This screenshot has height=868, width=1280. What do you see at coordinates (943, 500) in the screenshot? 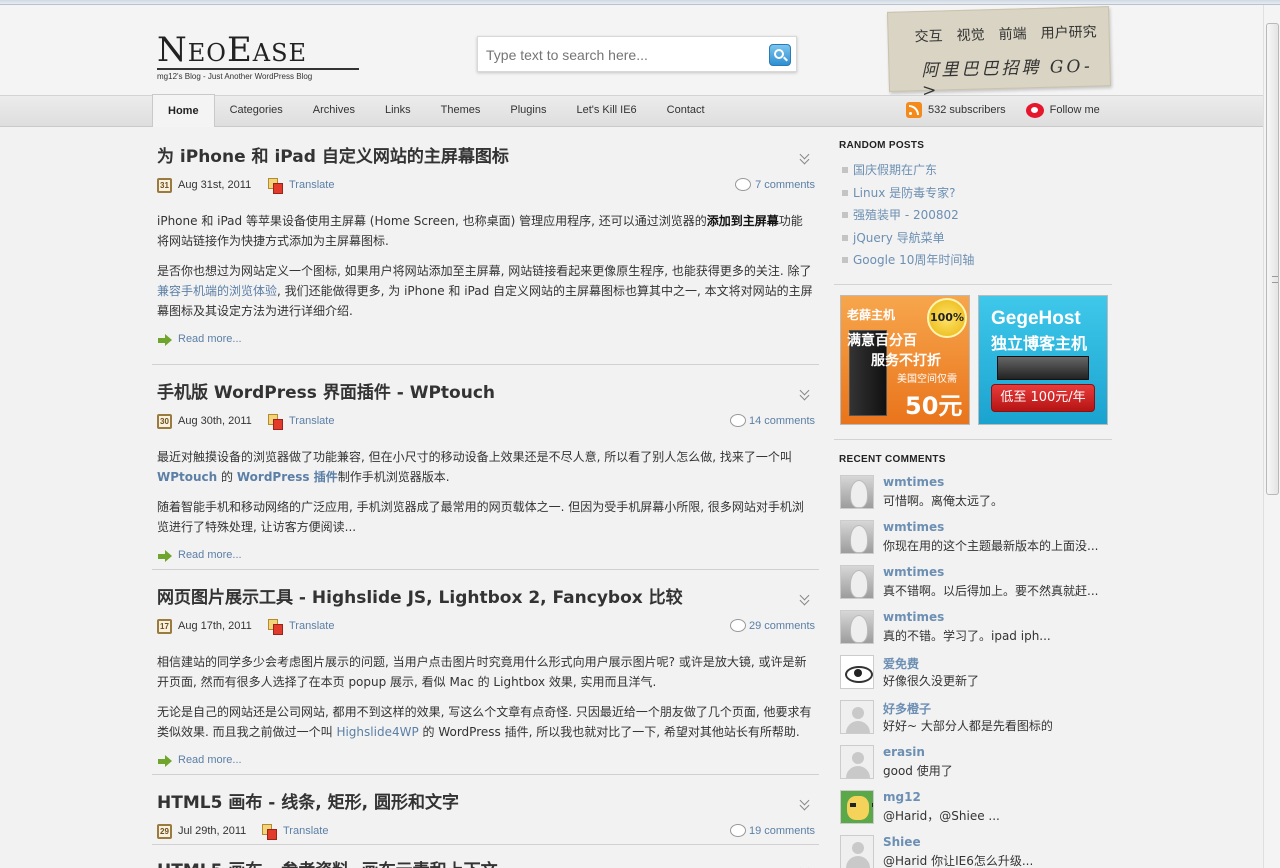
I see `comment-excerpt: 可惜啊。离俺太远了。` at bounding box center [943, 500].